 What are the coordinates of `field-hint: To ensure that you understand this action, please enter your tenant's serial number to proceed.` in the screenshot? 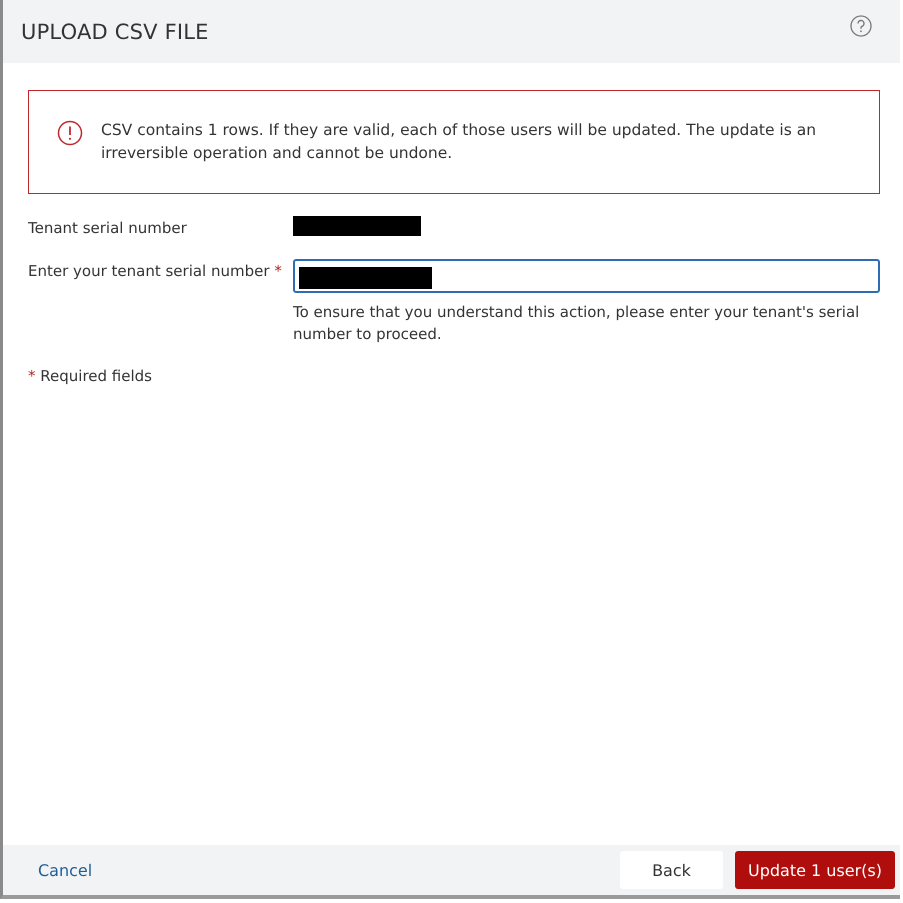 It's located at (576, 323).